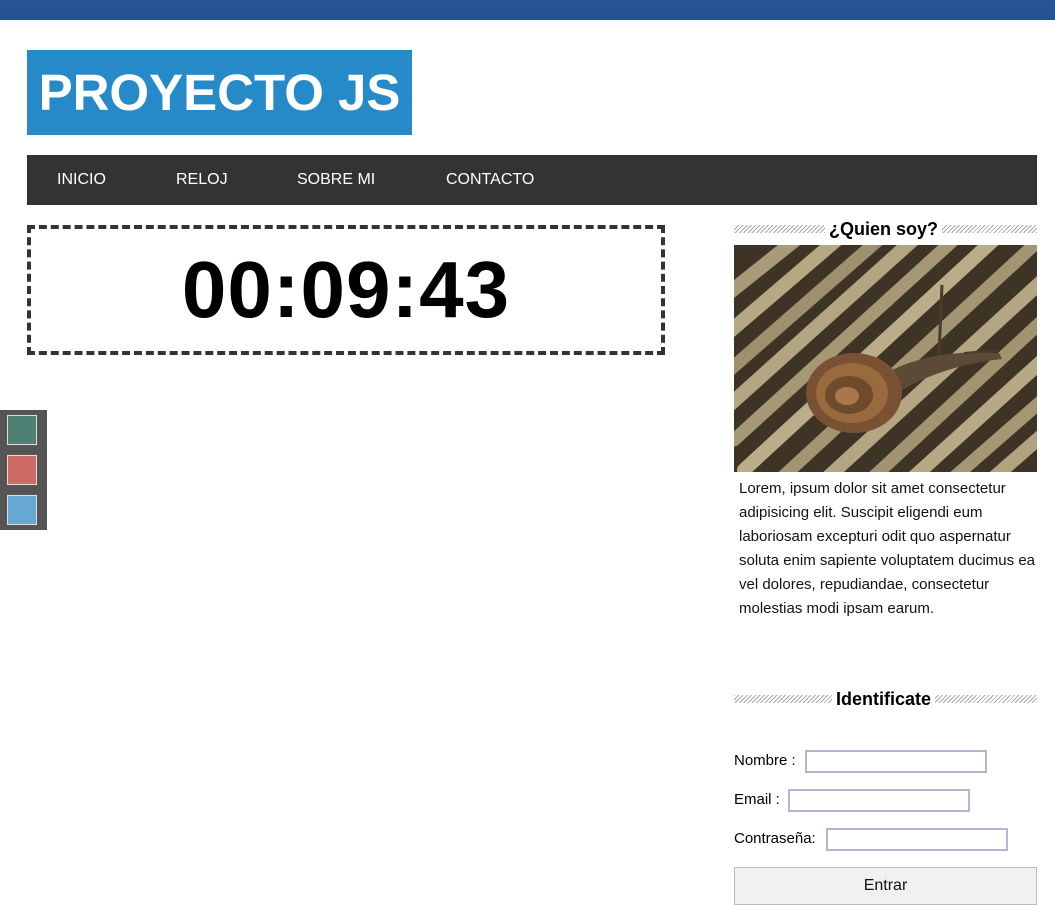 The image size is (1055, 905). I want to click on profile-photo, so click(885, 358).